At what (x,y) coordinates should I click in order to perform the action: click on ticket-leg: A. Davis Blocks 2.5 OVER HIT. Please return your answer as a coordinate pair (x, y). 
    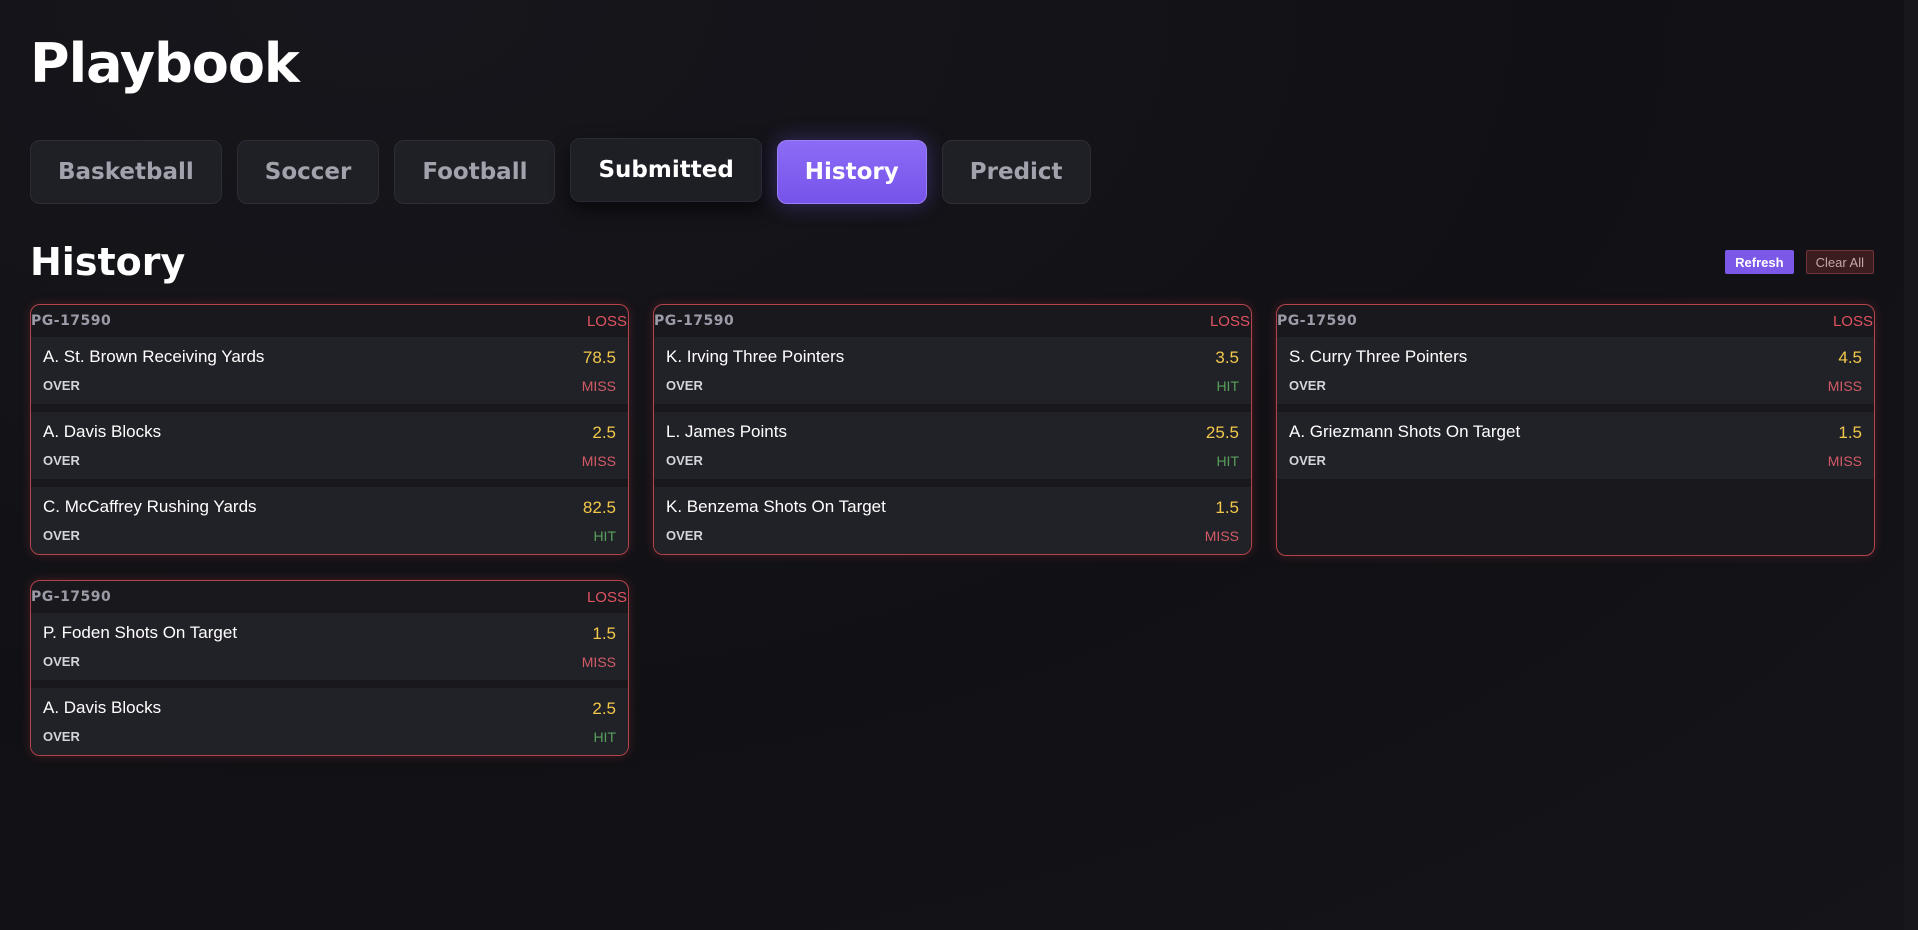
    Looking at the image, I should click on (329, 721).